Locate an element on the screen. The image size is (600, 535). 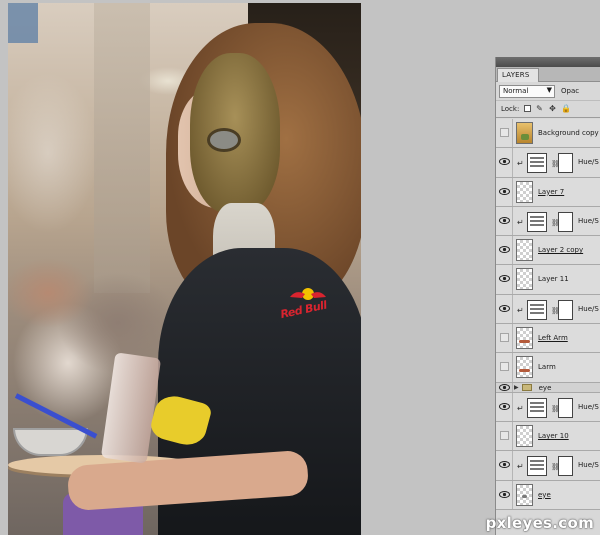
expand-triangle-icon: ▶ is located at coordinates (516, 387).